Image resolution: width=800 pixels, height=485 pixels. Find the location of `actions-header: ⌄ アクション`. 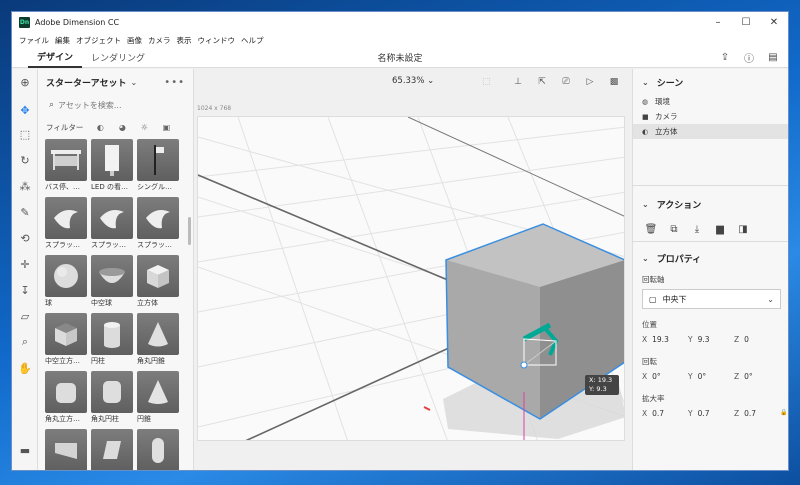

actions-header: ⌄ アクション is located at coordinates (710, 204).